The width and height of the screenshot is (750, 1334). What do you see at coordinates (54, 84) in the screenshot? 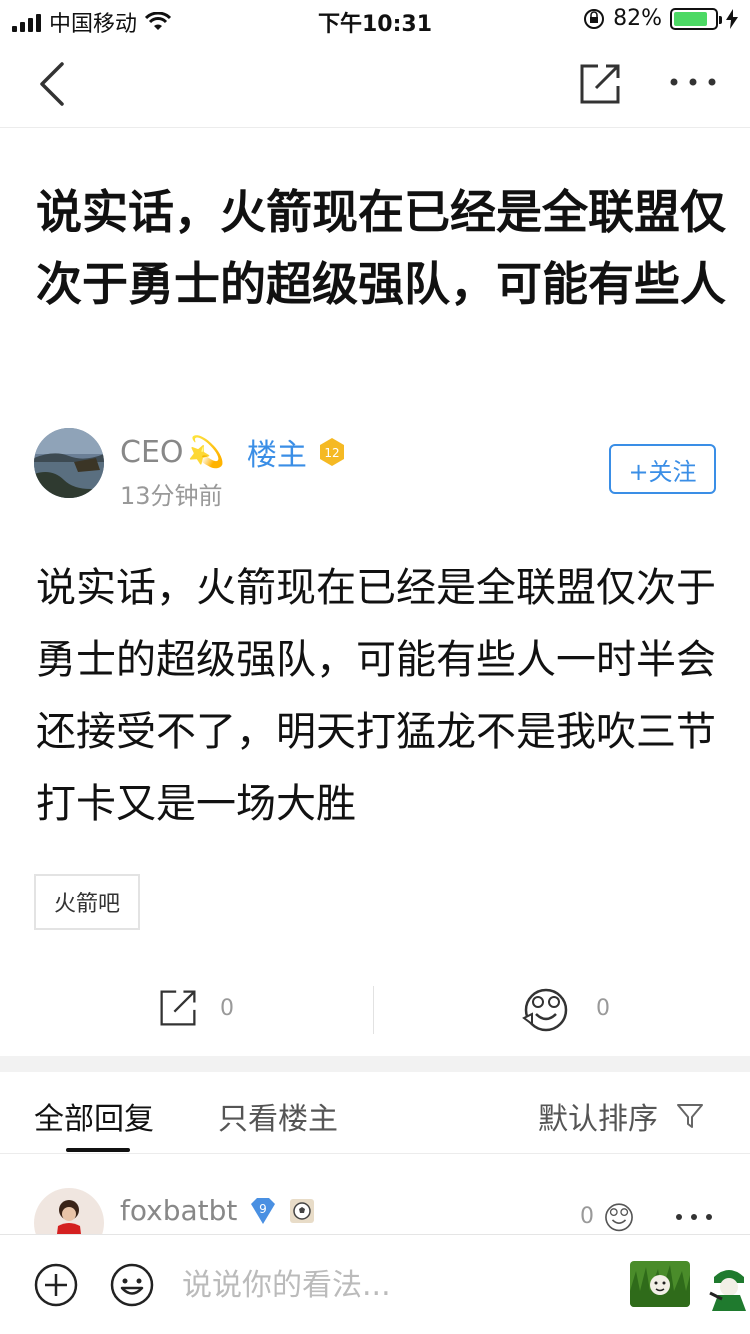
I see `chevron-left-icon` at bounding box center [54, 84].